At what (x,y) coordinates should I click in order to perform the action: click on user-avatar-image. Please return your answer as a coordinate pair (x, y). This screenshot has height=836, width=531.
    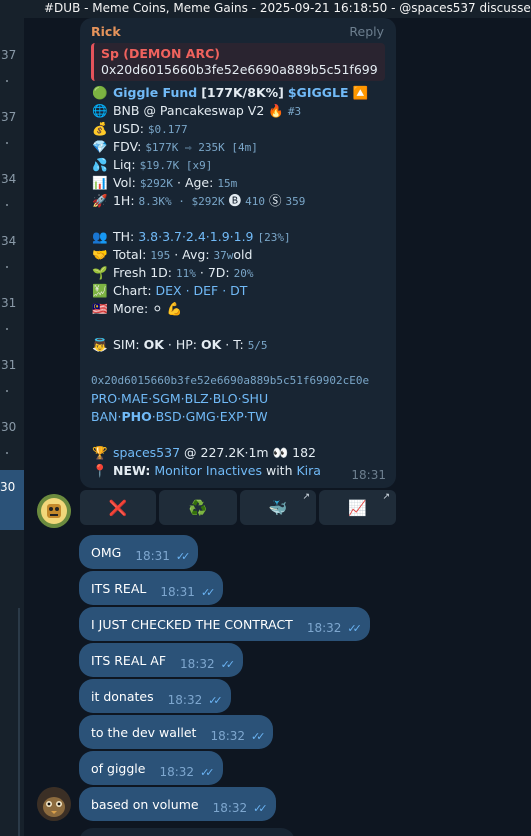
    Looking at the image, I should click on (54, 804).